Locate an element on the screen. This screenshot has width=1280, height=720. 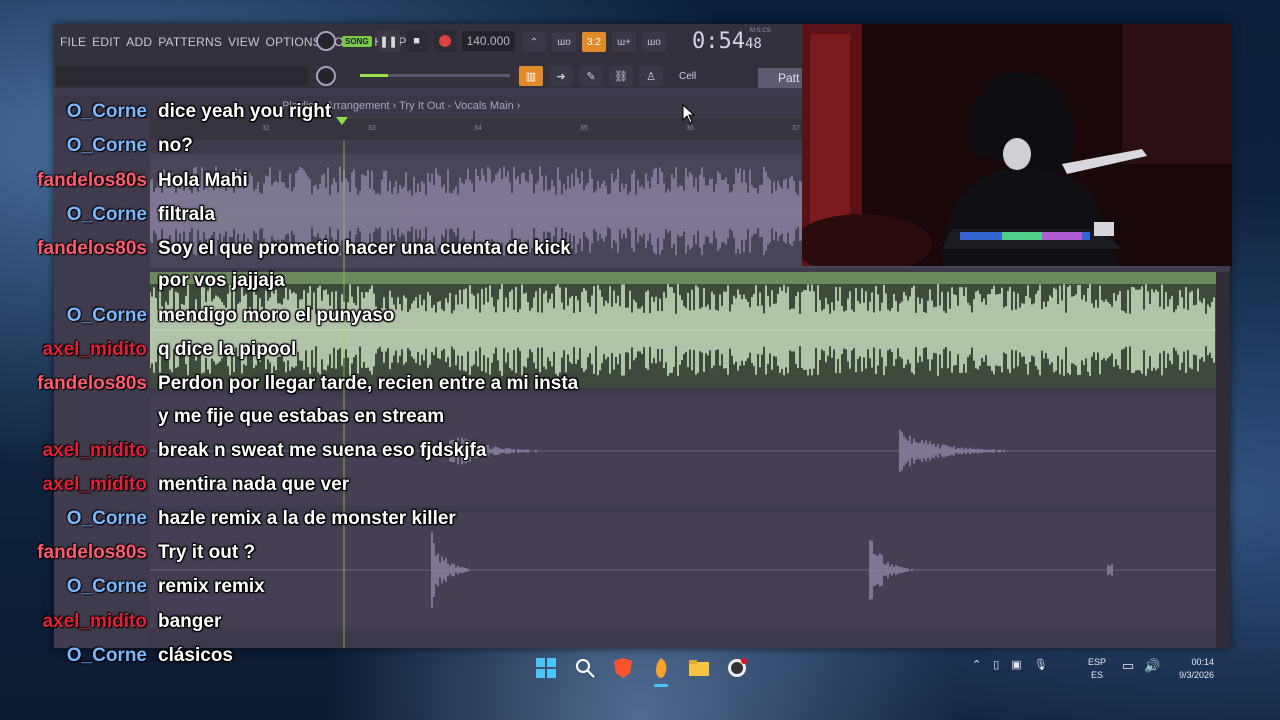
system-tray: ⌃ ▯ ▣ 🎙 is located at coordinates (1010, 664).